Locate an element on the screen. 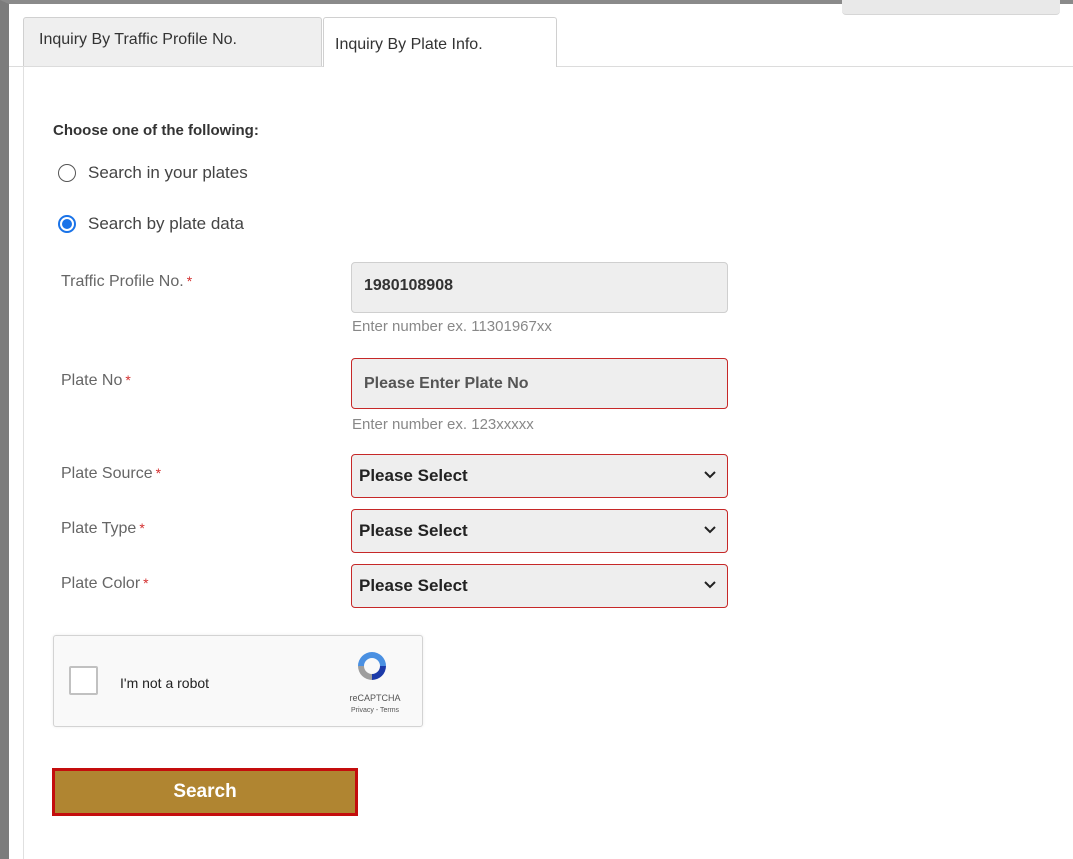 Image resolution: width=1073 pixels, height=859 pixels. recaptcha-links: Privacy - Terms is located at coordinates (375, 710).